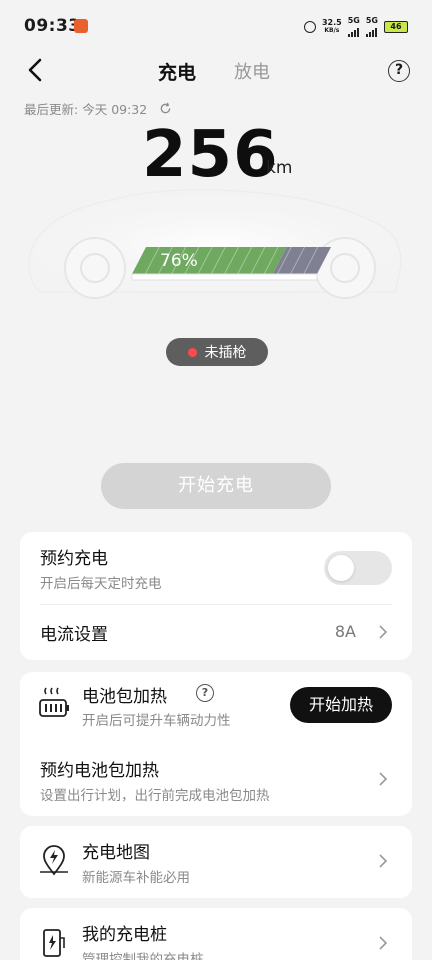 The height and width of the screenshot is (960, 432). What do you see at coordinates (101, 584) in the screenshot?
I see `schedule-charge-subtitle: 开启后每天定时充电` at bounding box center [101, 584].